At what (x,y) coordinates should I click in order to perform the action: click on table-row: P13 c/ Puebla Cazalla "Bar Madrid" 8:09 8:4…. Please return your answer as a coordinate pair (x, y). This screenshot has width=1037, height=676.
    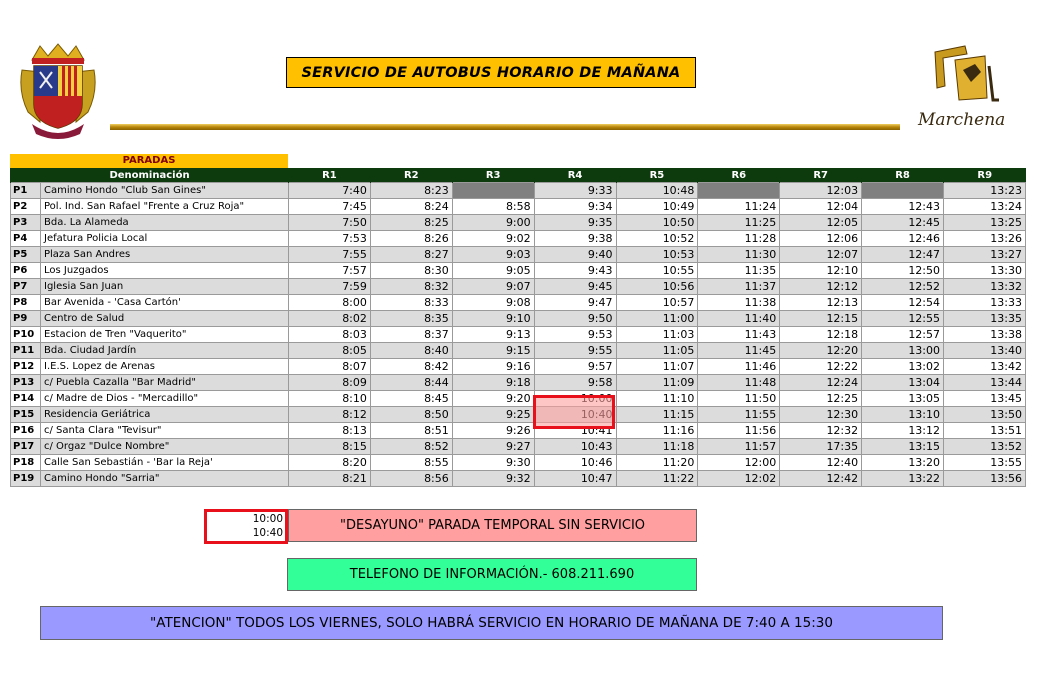
    Looking at the image, I should click on (518, 382).